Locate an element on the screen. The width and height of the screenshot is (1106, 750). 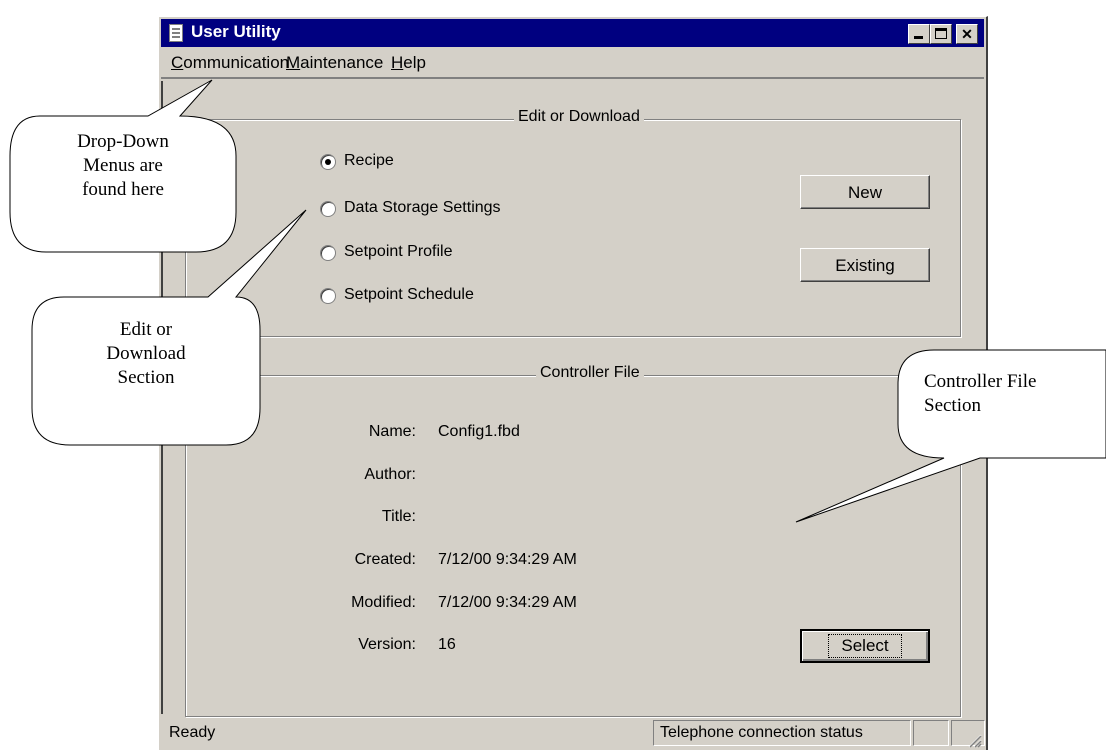
telephone-status-text: Telephone connection status is located at coordinates (761, 732).